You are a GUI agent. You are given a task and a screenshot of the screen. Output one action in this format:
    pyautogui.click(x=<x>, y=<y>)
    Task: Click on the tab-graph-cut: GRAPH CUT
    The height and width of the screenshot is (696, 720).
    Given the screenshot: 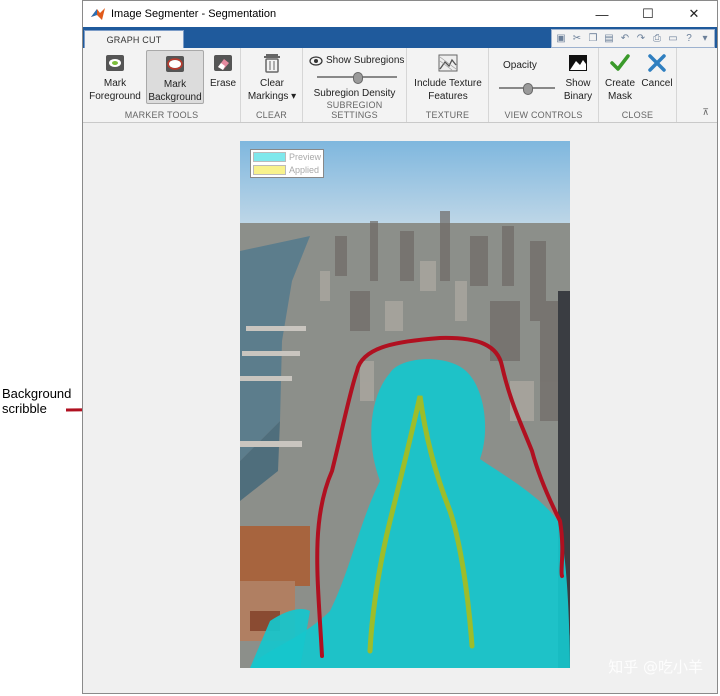 What is the action you would take?
    pyautogui.click(x=134, y=39)
    